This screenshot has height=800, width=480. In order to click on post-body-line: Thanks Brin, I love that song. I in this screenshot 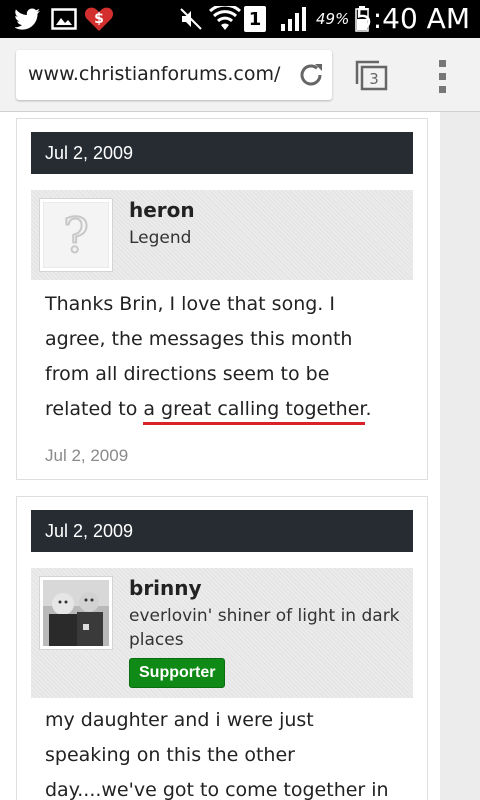, I will do `click(190, 304)`.